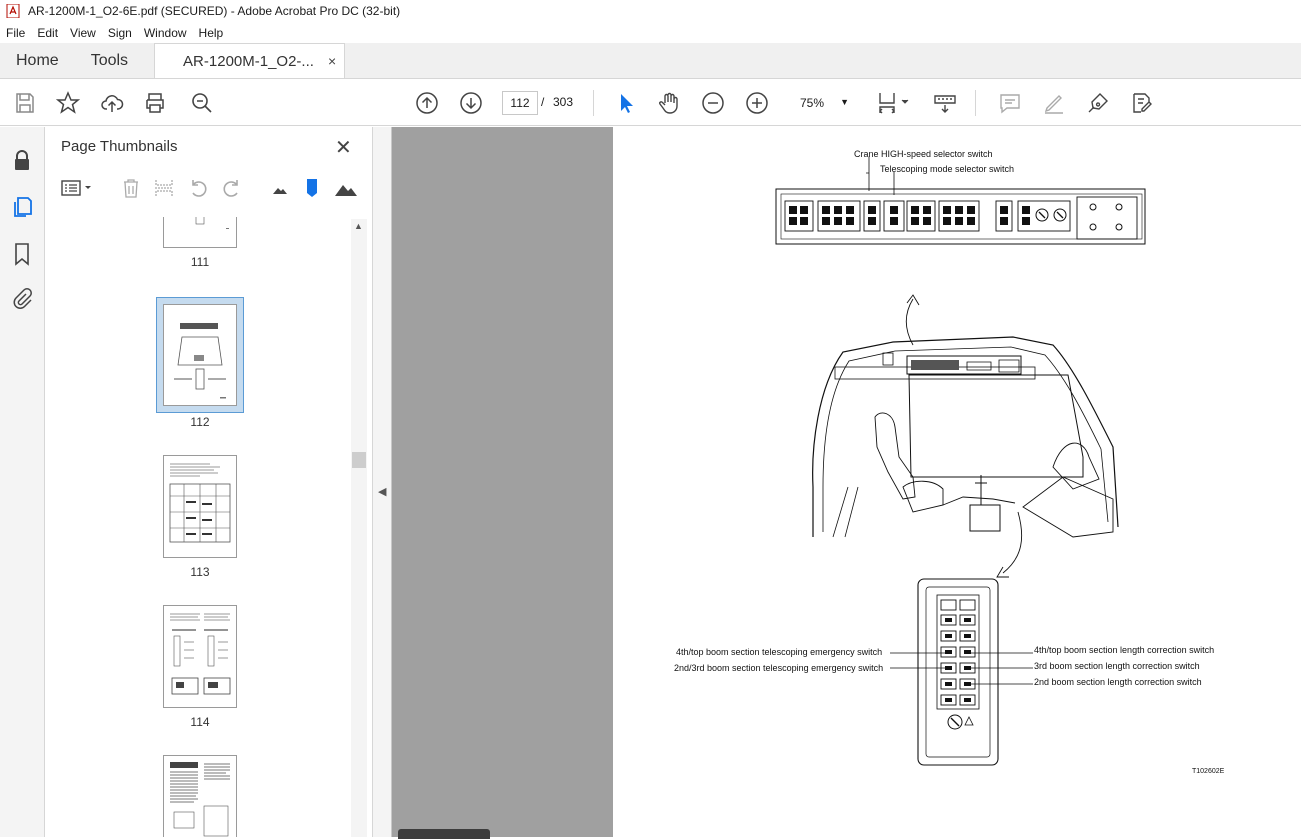 Image resolution: width=1301 pixels, height=839 pixels. Describe the element at coordinates (37, 60) in the screenshot. I see `tab-home: Home` at that location.